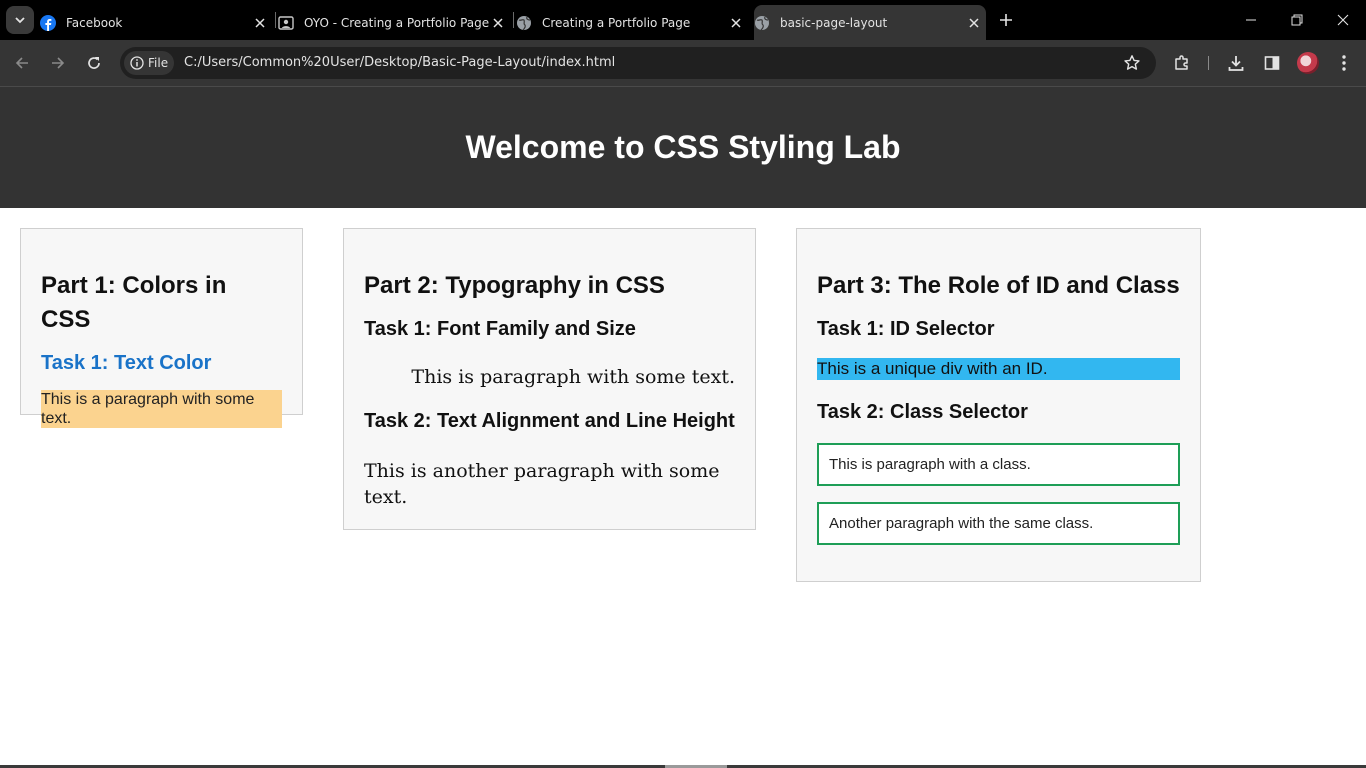 The image size is (1366, 768). I want to click on download-icon, so click(1236, 63).